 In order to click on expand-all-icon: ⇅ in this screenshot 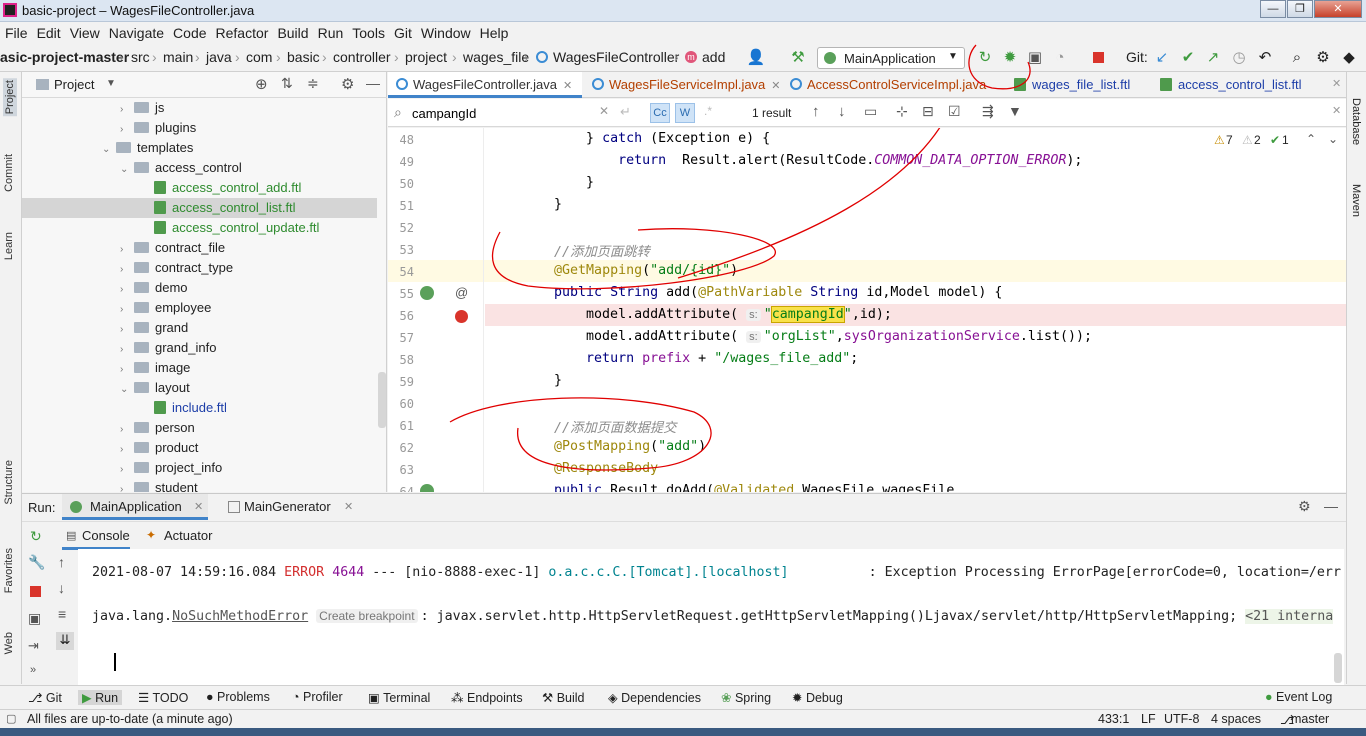, I will do `click(287, 83)`.